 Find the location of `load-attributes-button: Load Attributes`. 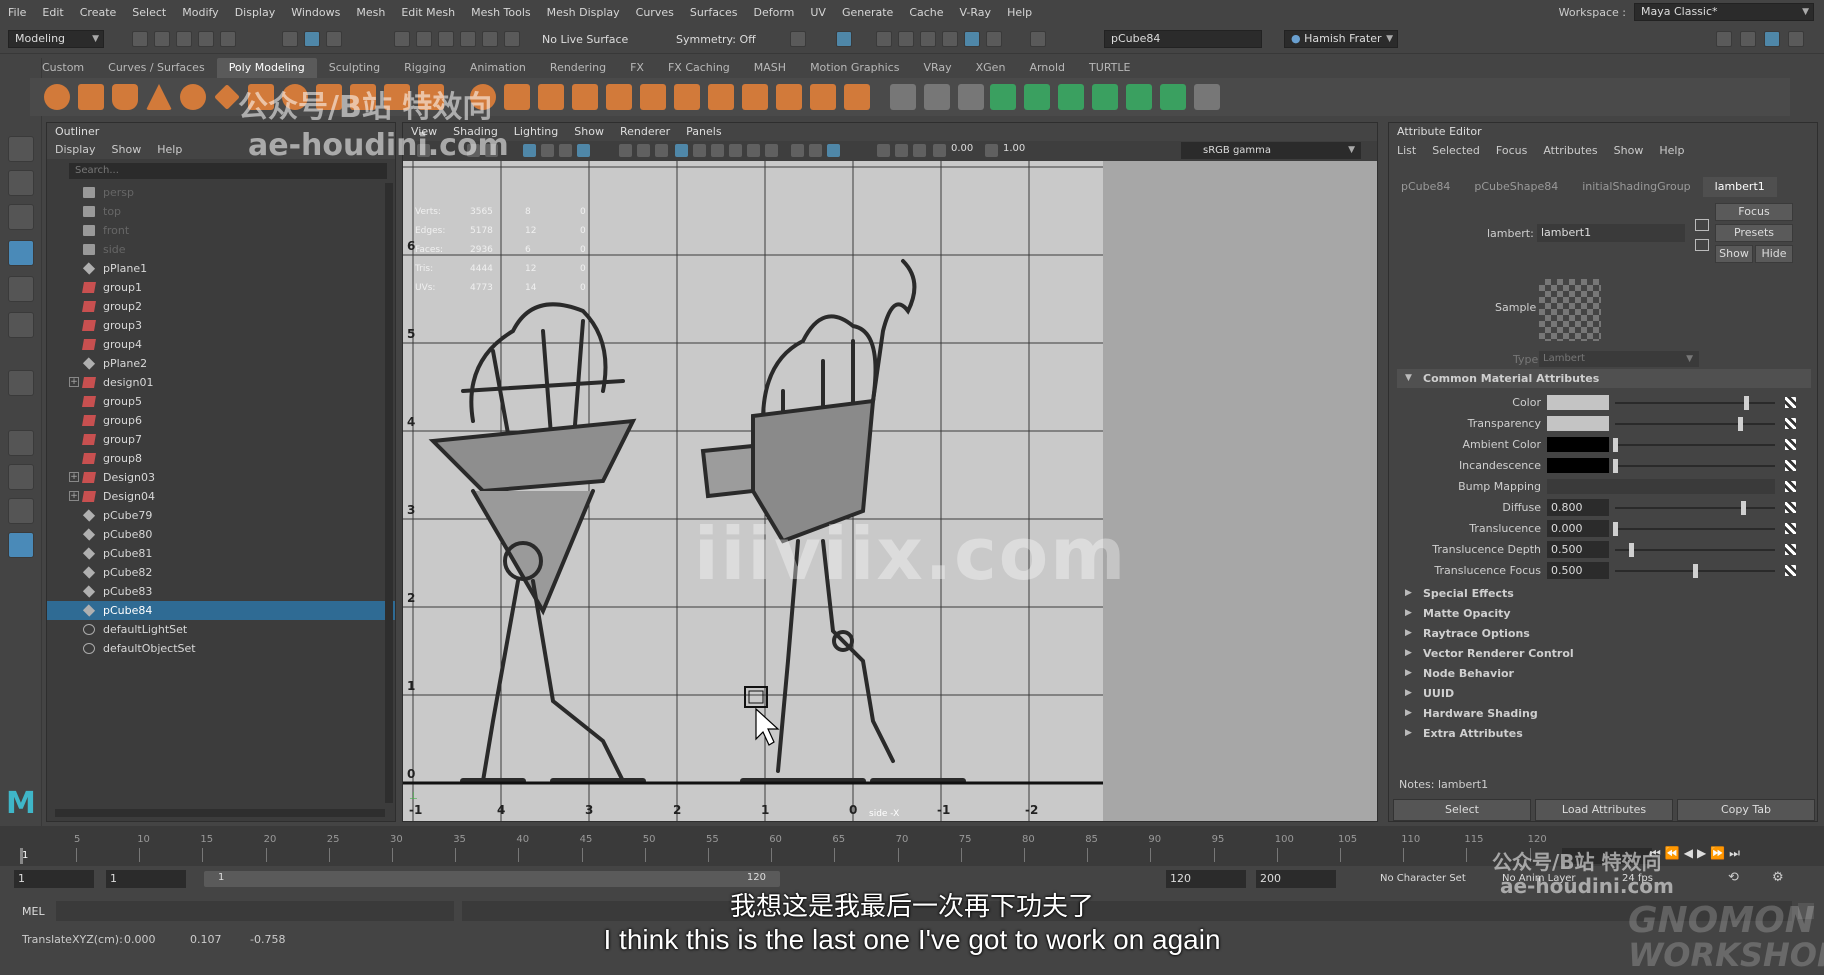

load-attributes-button: Load Attributes is located at coordinates (1604, 810).